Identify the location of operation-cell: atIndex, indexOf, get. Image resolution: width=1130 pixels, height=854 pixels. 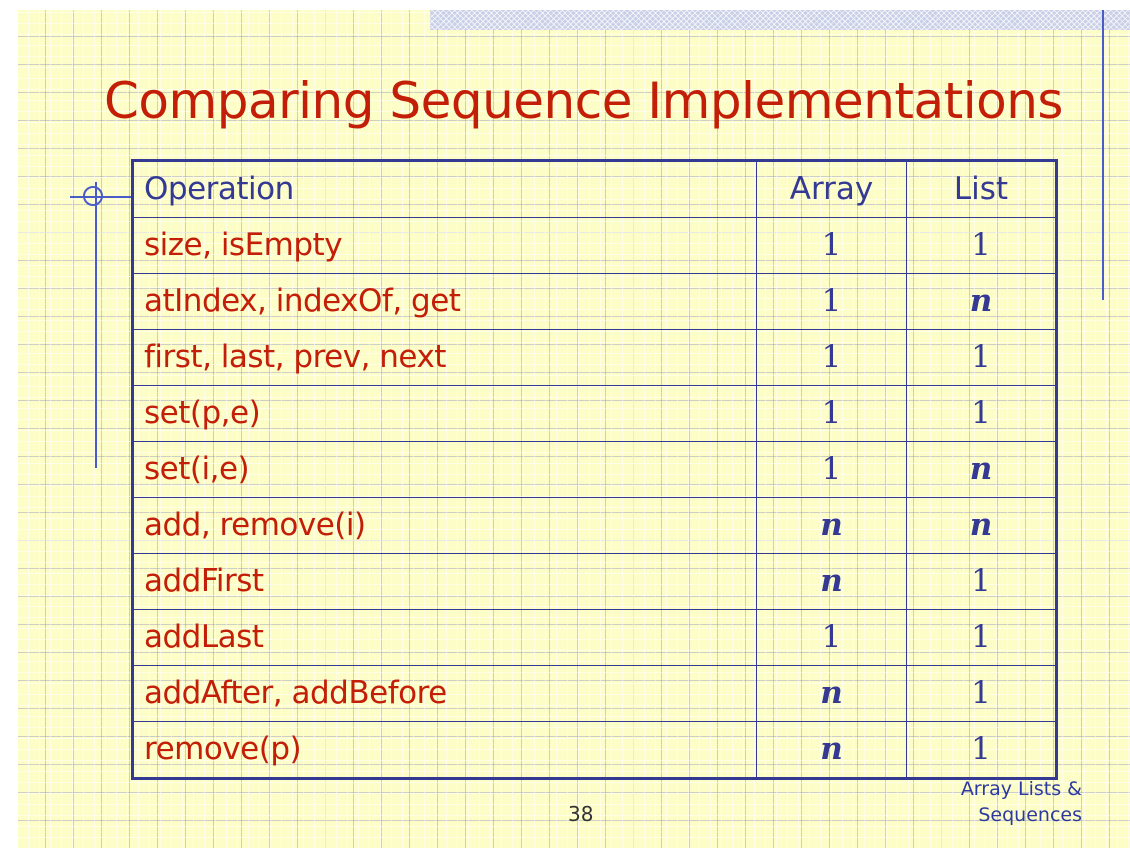
(444, 301).